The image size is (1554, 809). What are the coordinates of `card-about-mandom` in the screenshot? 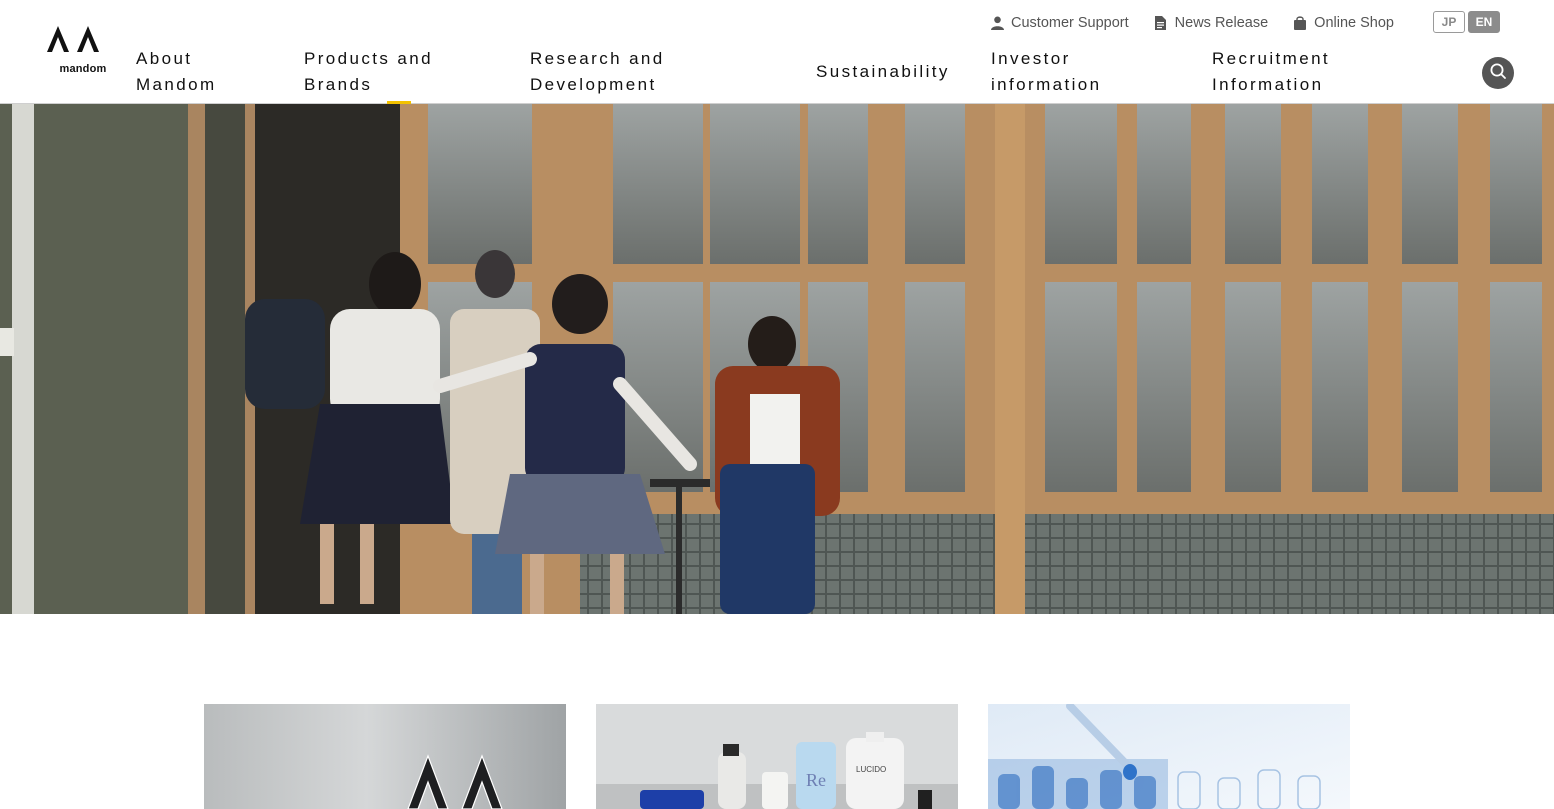 It's located at (385, 756).